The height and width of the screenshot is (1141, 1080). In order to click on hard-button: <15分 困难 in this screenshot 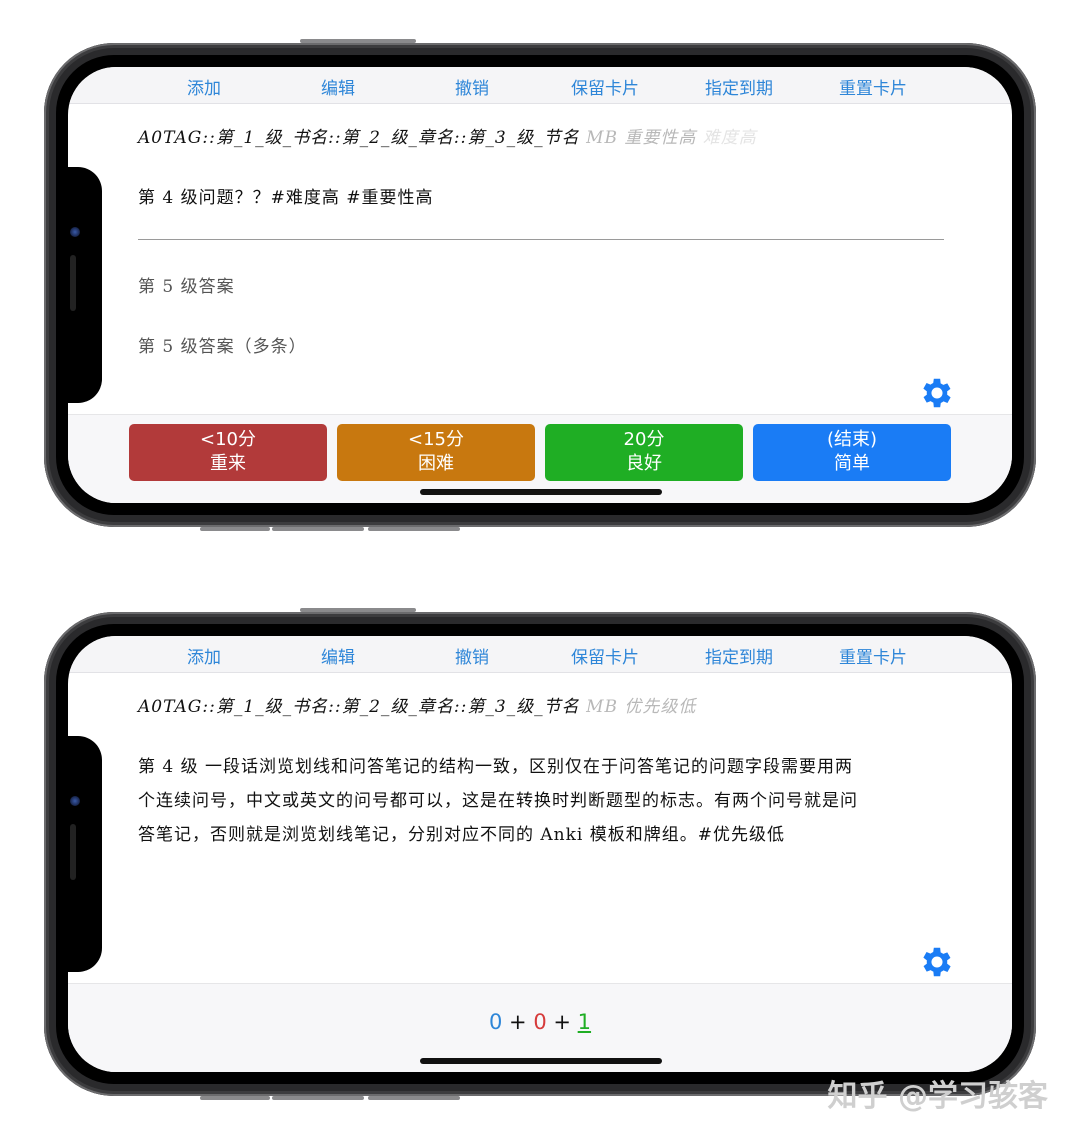, I will do `click(436, 452)`.